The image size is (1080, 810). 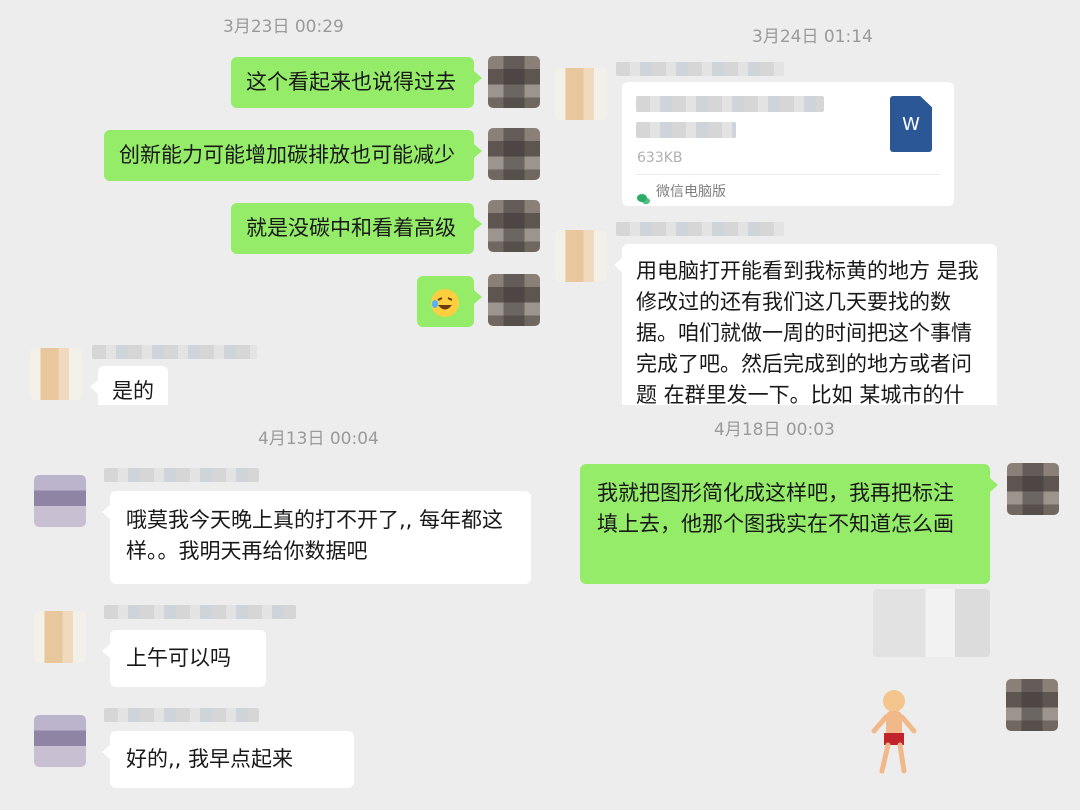 I want to click on message-text: 上午可以吗, so click(x=178, y=658).